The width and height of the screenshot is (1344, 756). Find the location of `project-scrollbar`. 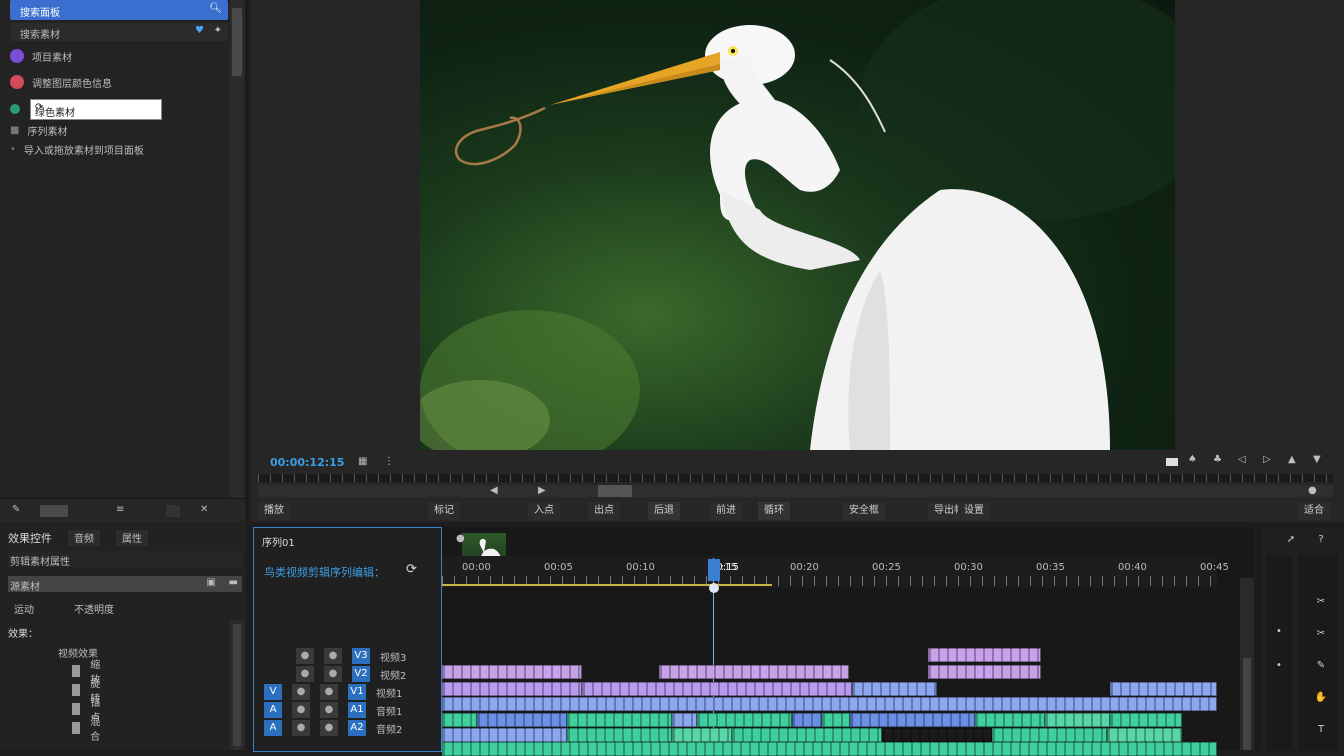

project-scrollbar is located at coordinates (237, 261).